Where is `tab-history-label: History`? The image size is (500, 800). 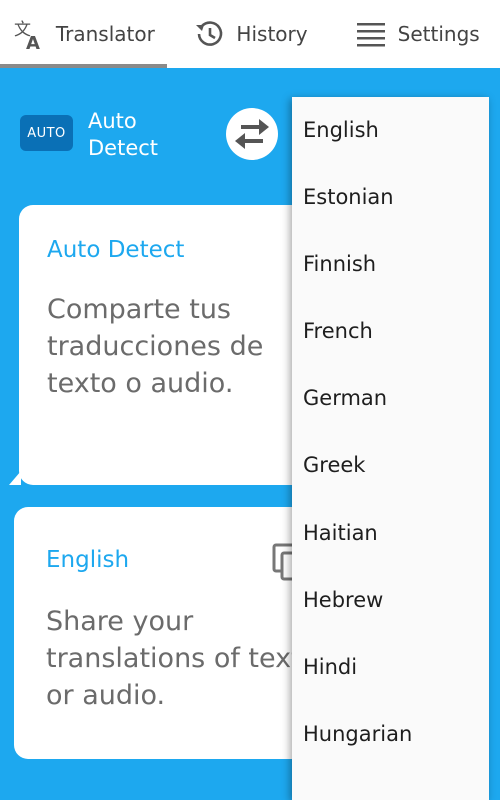 tab-history-label: History is located at coordinates (272, 34).